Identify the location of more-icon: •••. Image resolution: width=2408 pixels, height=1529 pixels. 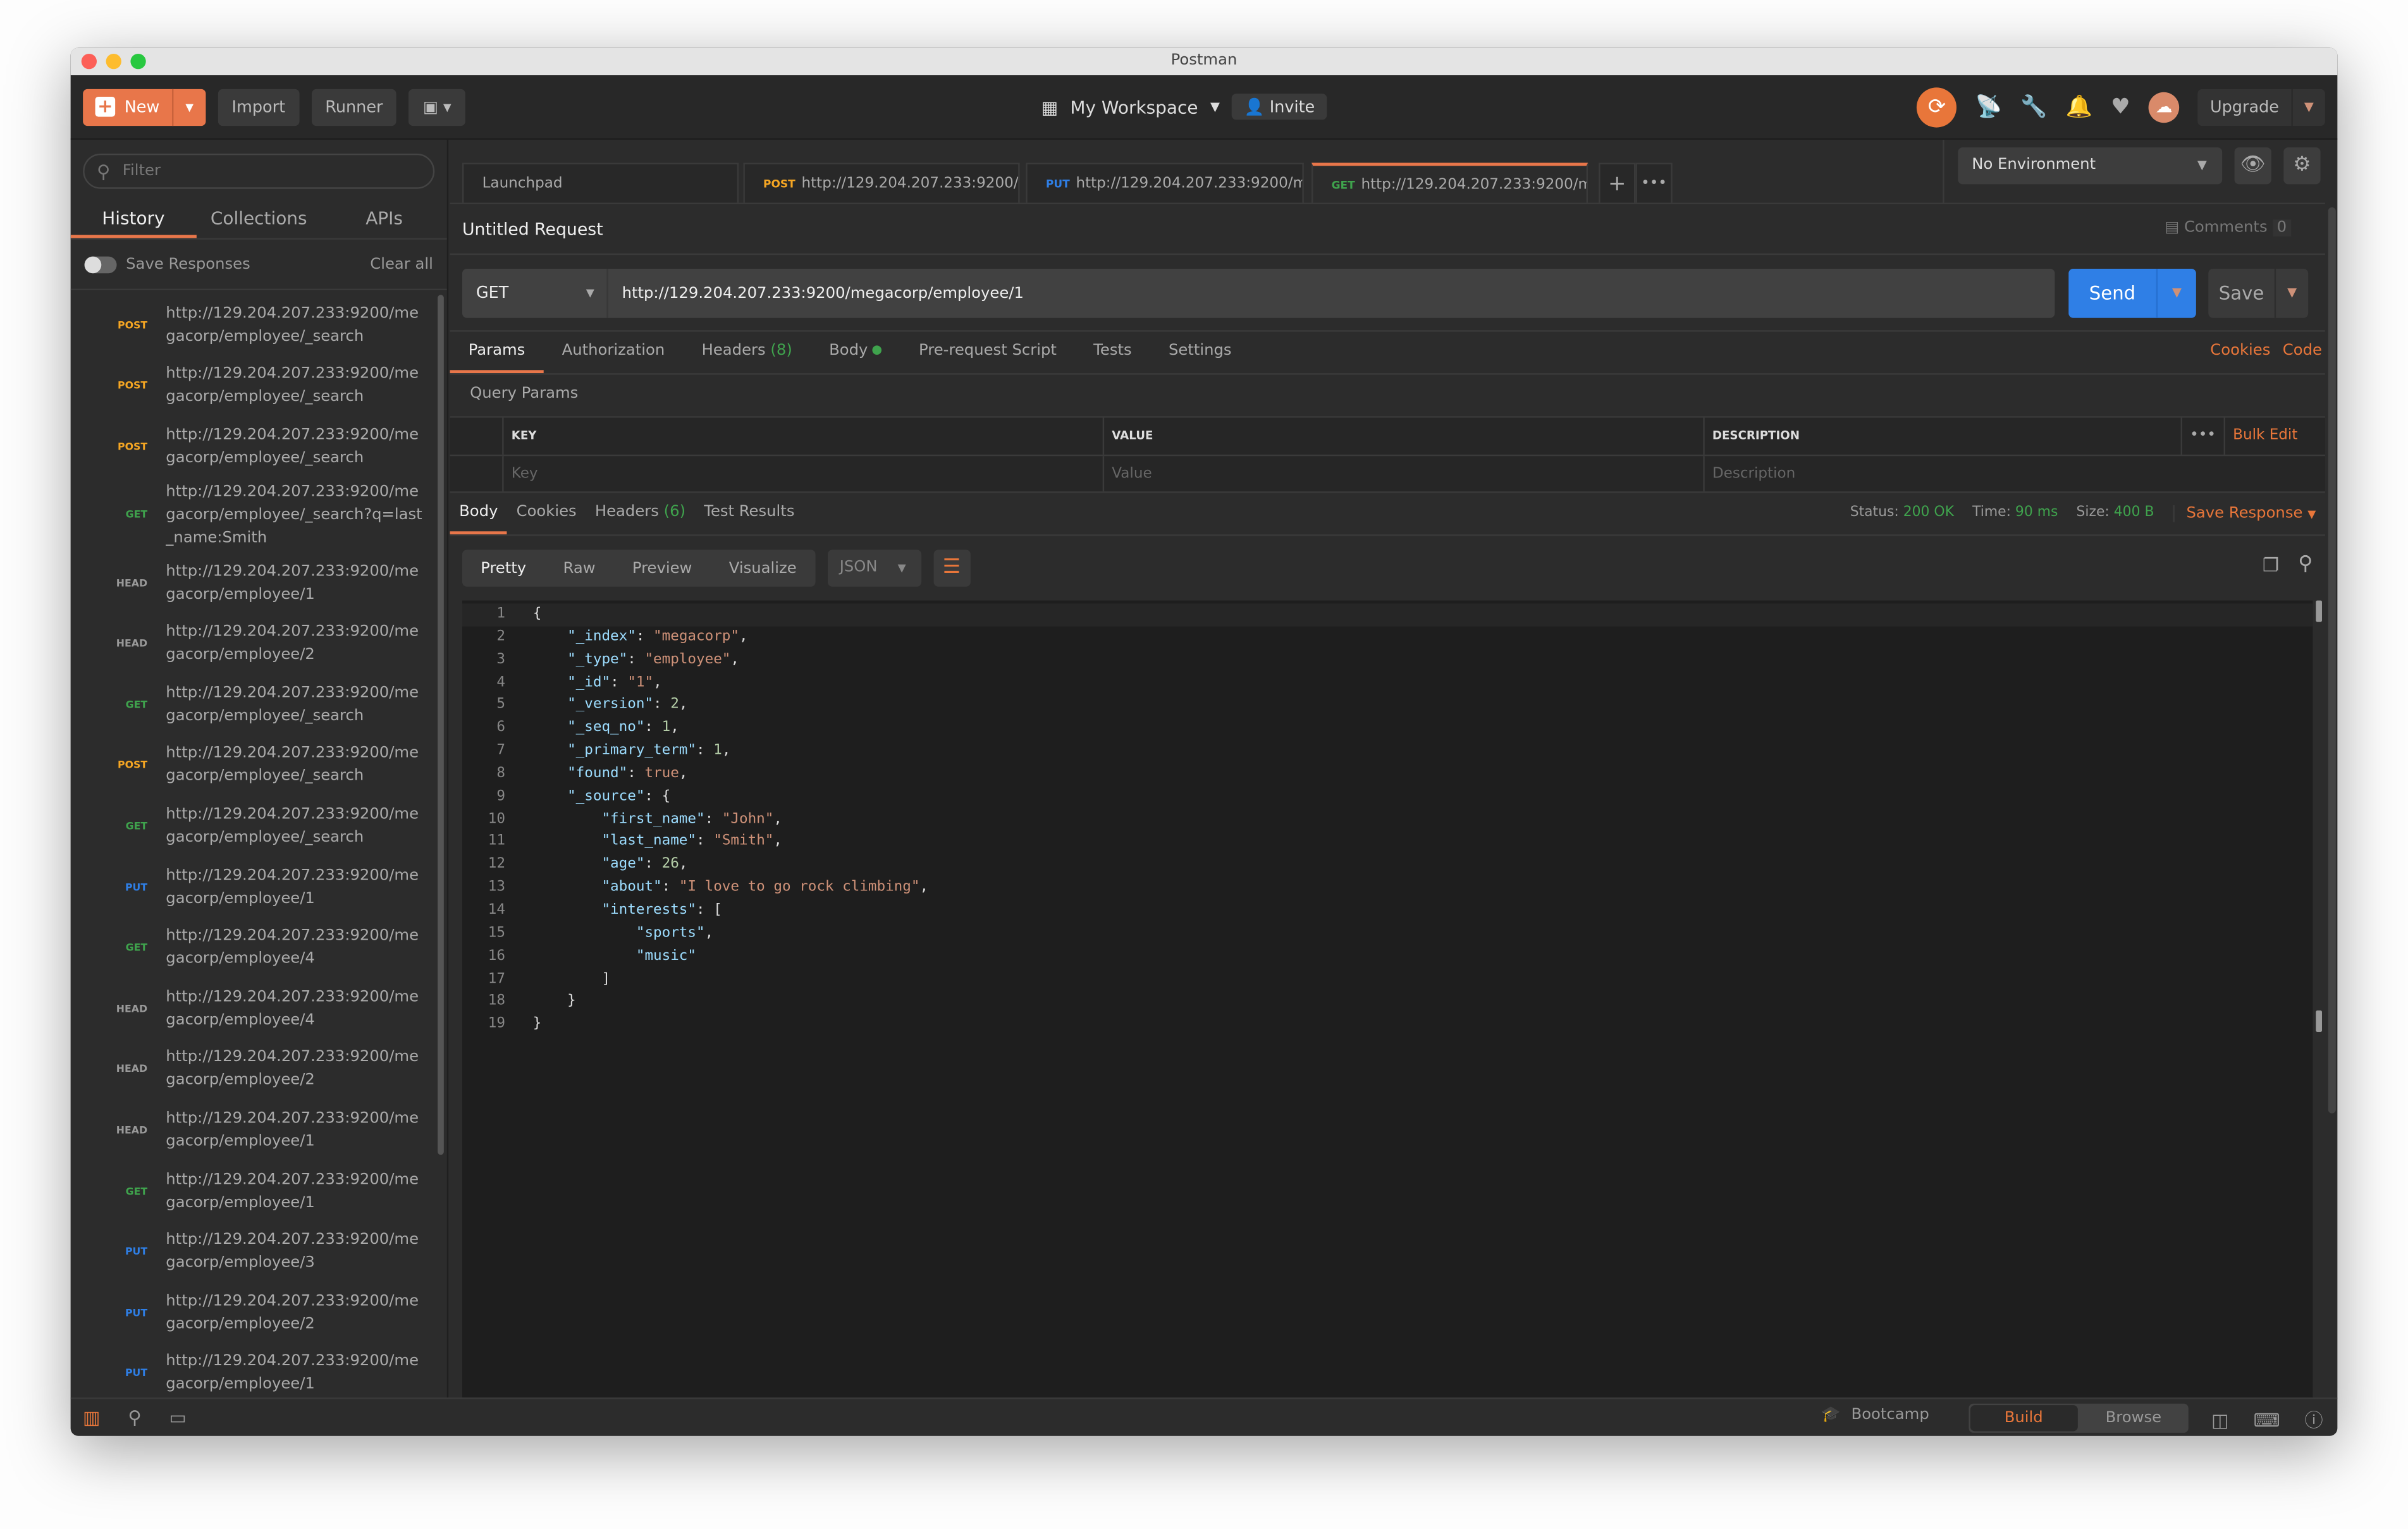
(2202, 435).